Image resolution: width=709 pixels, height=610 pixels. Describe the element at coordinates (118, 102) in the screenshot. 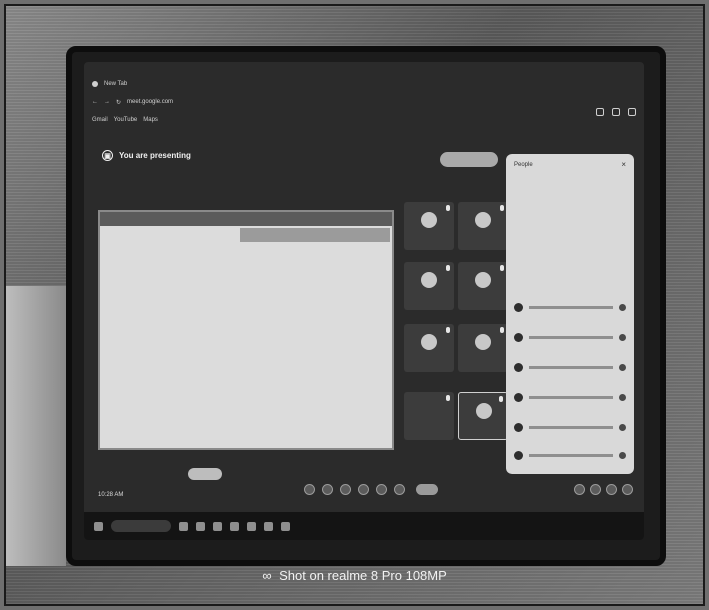

I see `reload-icon: ↻` at that location.